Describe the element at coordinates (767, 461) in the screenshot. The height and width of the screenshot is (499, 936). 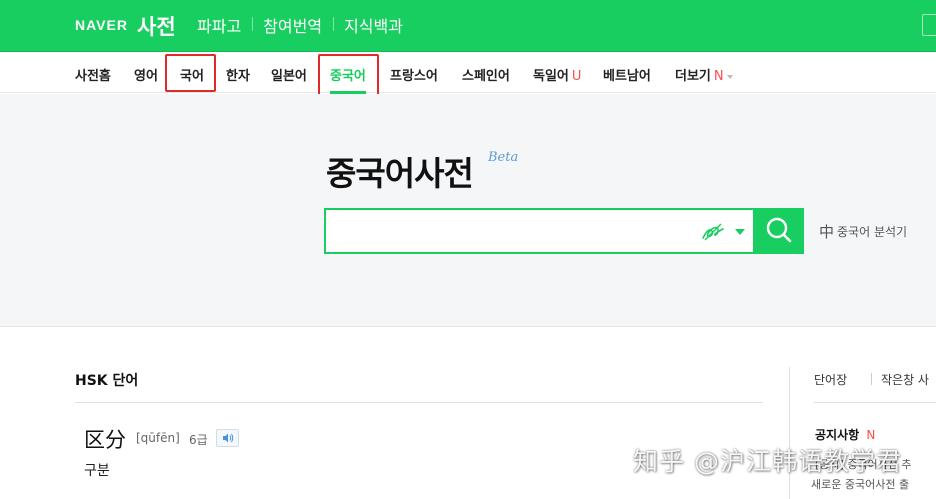
I see `zhihu-watermark: 知乎 @沪江韩语教学君` at that location.